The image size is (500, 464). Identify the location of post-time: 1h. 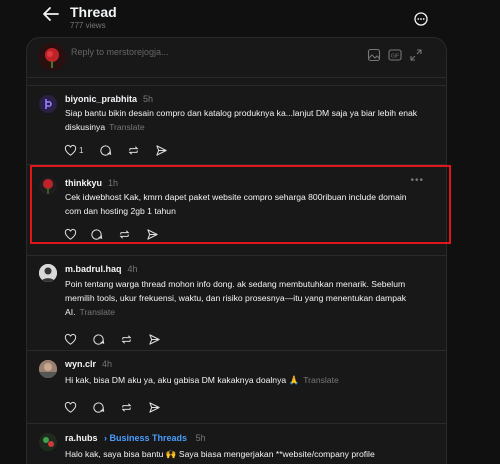
(113, 183).